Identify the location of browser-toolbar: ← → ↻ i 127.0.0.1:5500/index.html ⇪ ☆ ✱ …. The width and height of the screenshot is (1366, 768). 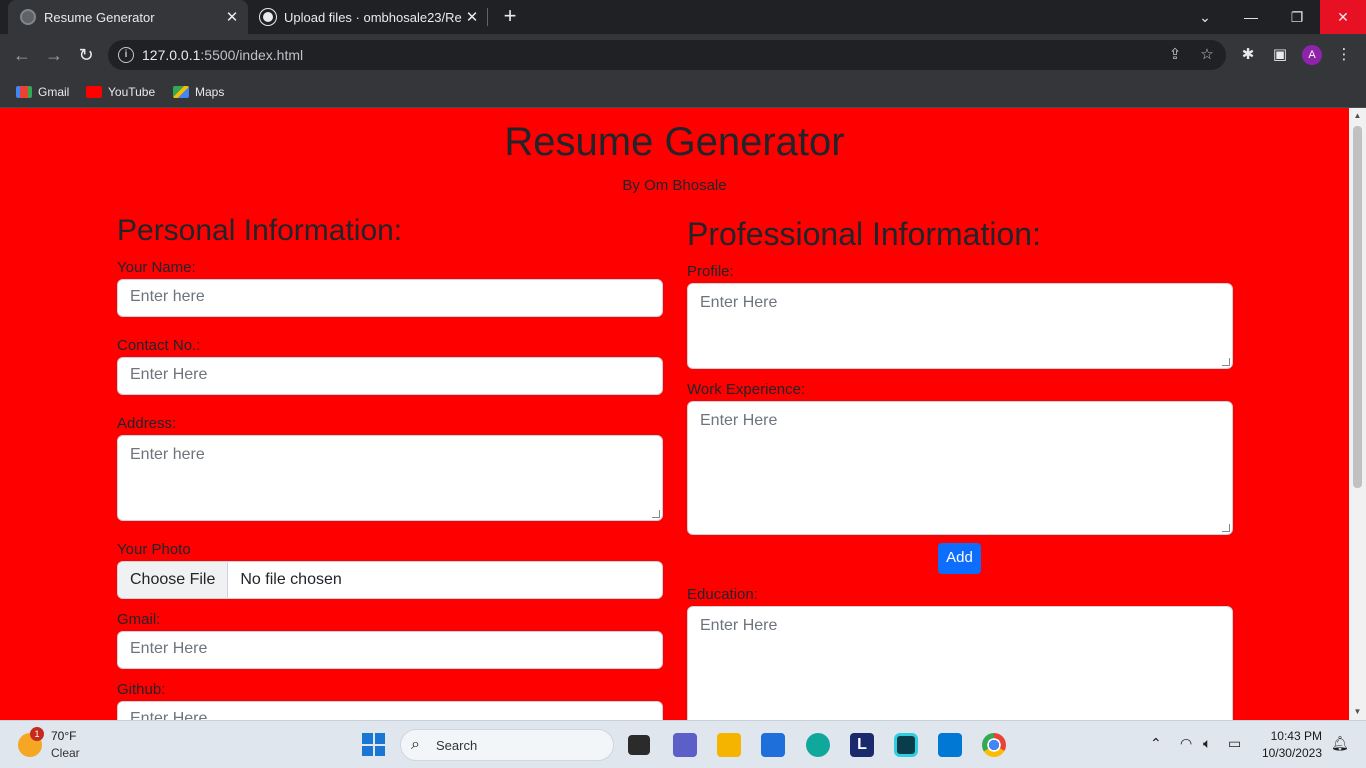
(683, 55).